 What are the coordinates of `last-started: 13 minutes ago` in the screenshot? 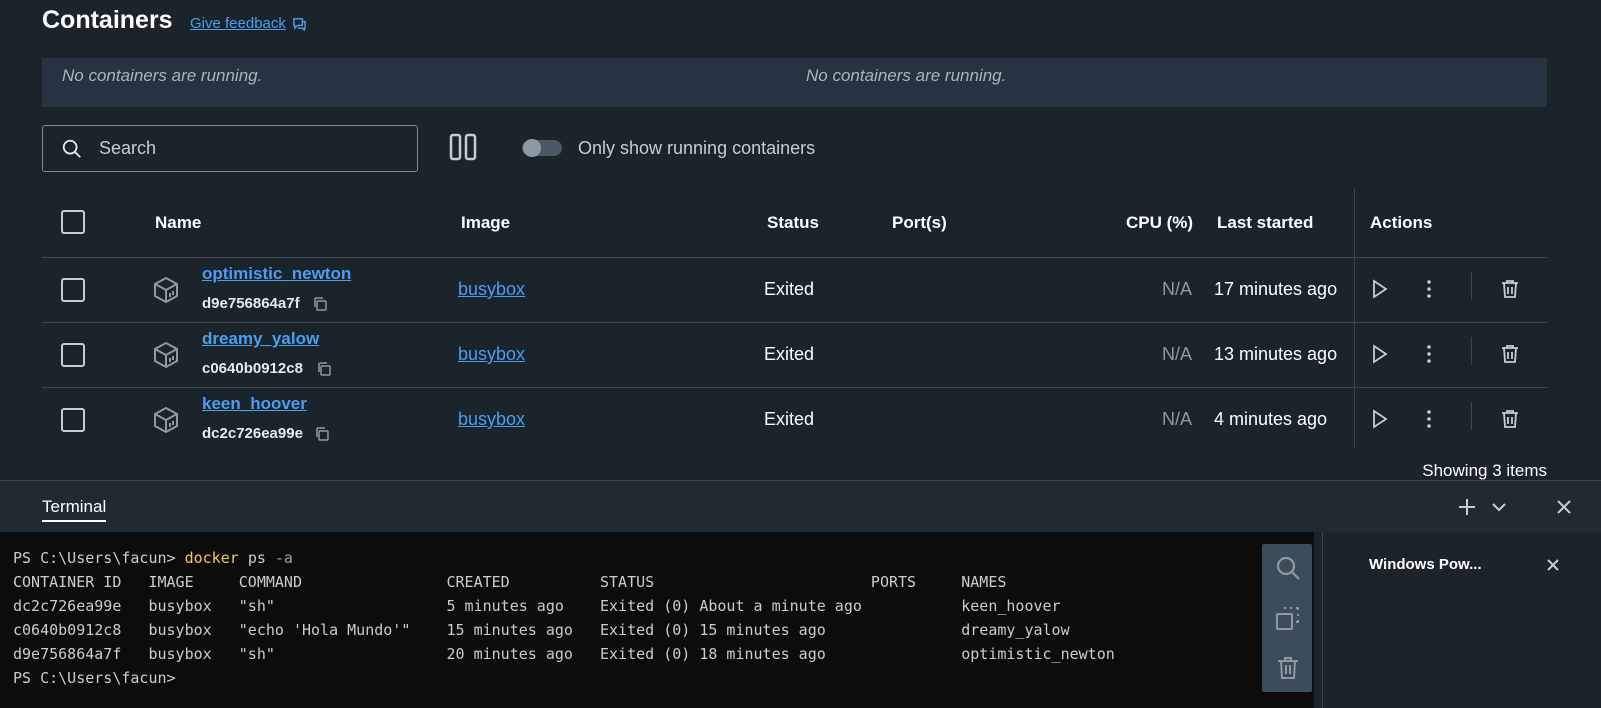 It's located at (1276, 354).